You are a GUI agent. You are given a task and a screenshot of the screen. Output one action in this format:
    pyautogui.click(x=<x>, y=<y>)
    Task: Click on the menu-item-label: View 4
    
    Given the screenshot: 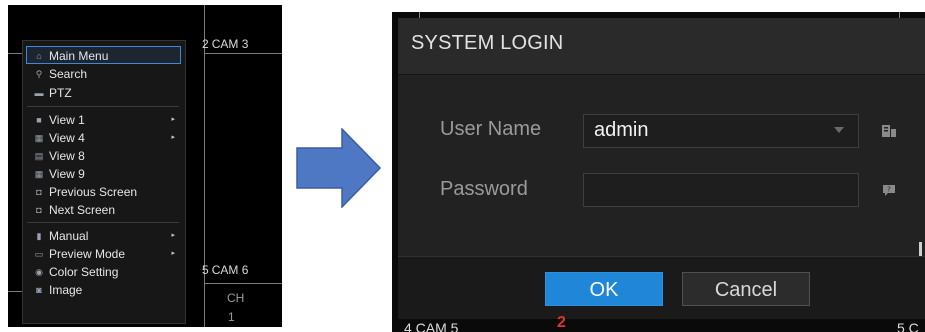 What is the action you would take?
    pyautogui.click(x=67, y=138)
    